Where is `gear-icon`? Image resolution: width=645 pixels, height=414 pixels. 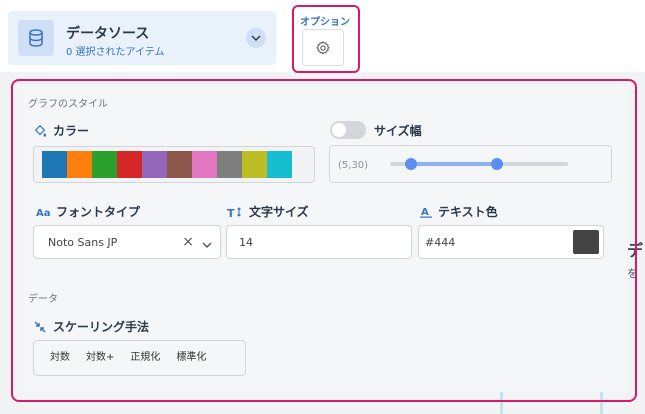 gear-icon is located at coordinates (323, 47).